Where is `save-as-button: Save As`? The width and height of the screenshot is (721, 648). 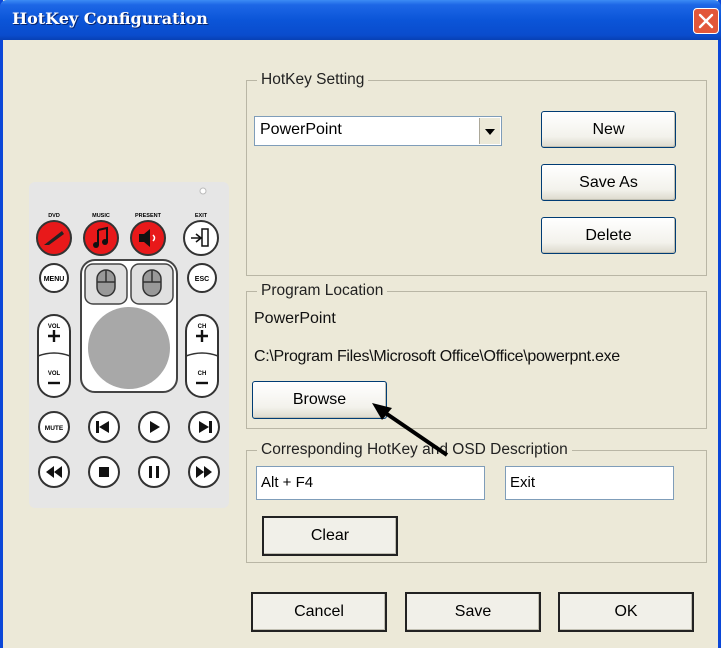
save-as-button: Save As is located at coordinates (608, 182).